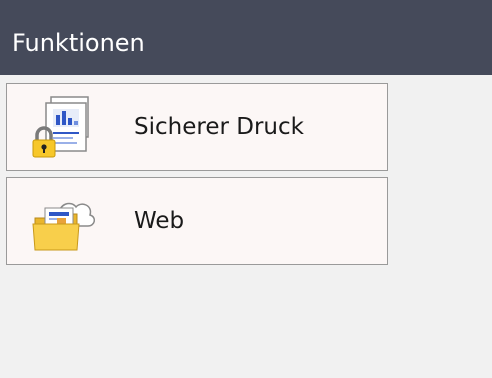  What do you see at coordinates (66, 221) in the screenshot?
I see `web-folder-icon` at bounding box center [66, 221].